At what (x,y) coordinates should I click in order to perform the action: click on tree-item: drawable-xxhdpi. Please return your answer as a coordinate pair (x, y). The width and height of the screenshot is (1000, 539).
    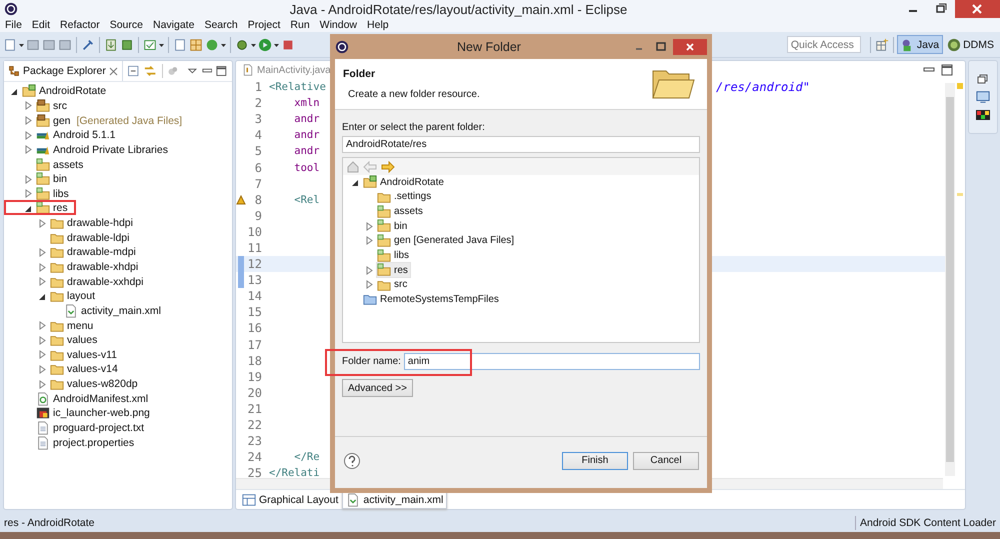
    Looking at the image, I should click on (98, 281).